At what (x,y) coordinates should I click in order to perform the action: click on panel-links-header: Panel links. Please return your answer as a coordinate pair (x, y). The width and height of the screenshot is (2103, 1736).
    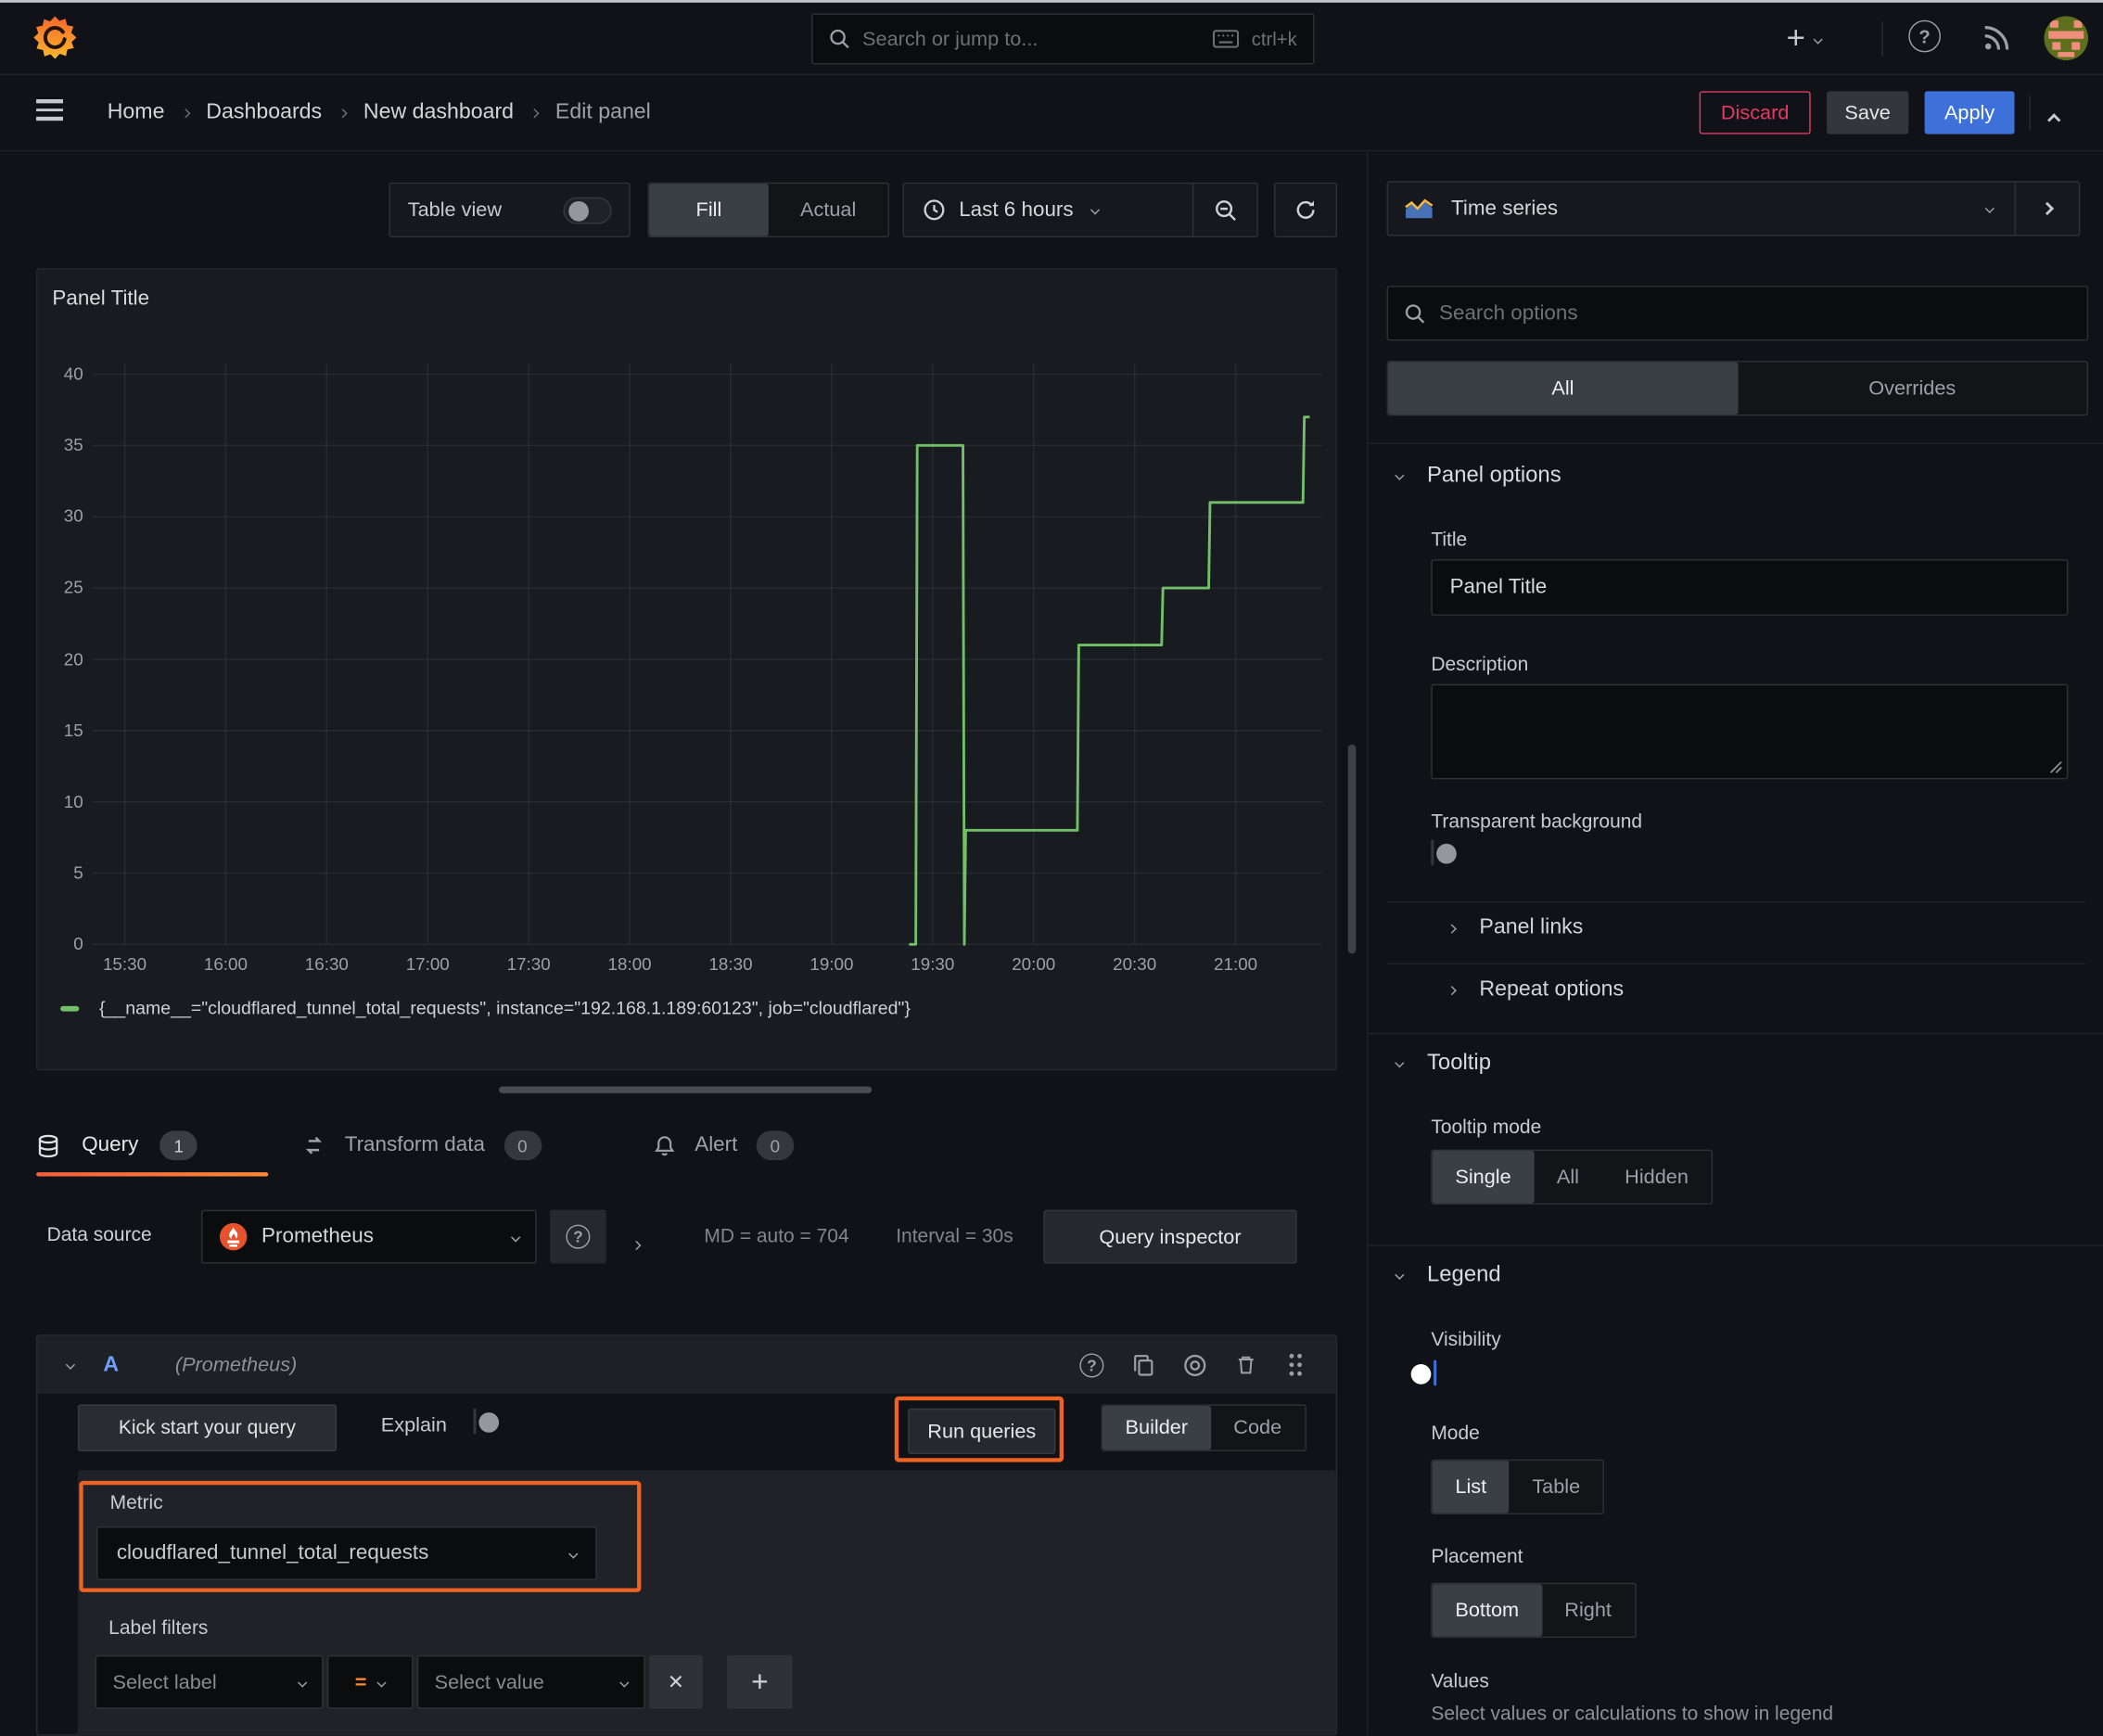
    Looking at the image, I should click on (1515, 928).